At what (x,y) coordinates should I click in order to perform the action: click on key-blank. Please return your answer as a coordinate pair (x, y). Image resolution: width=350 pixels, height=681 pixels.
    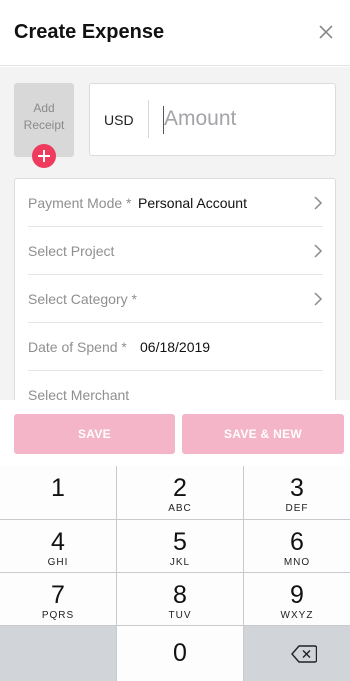
    Looking at the image, I should click on (58, 653).